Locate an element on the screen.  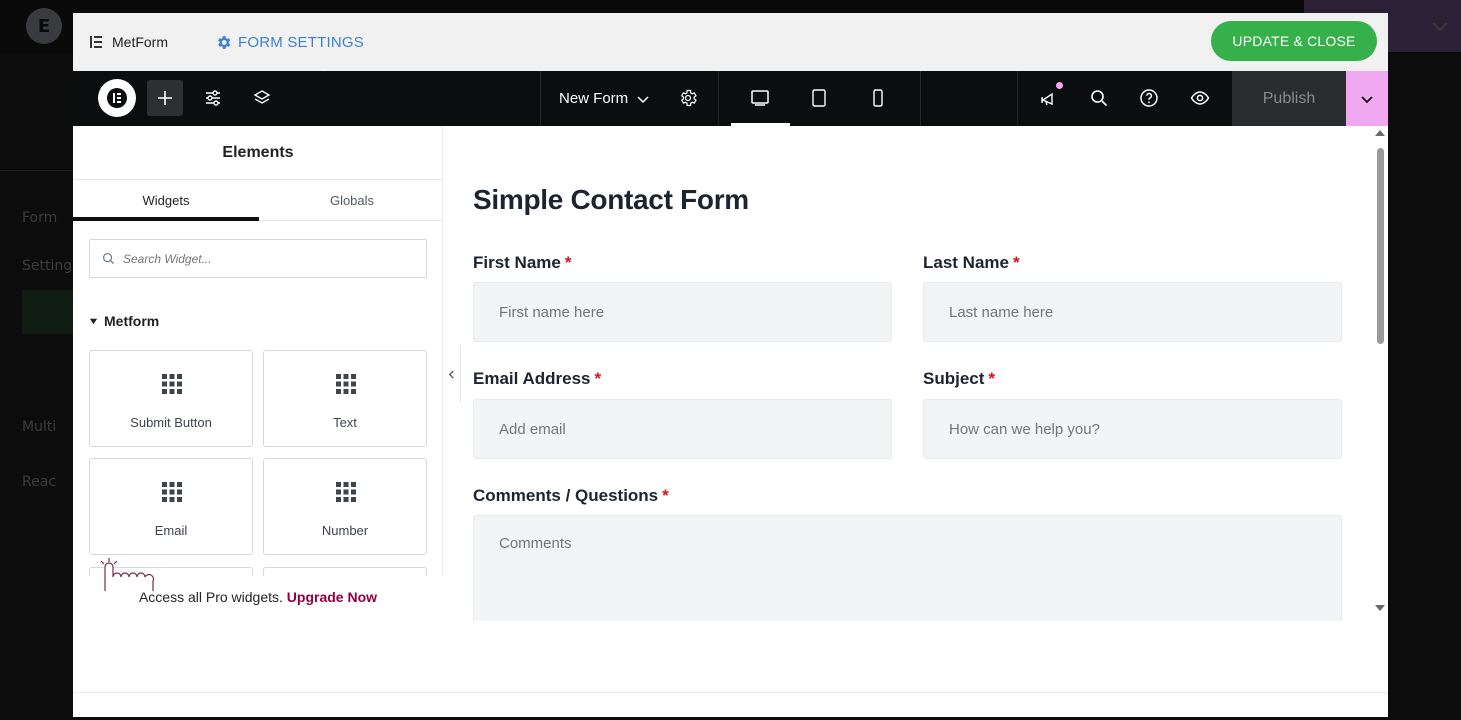
field-label-text: Email Address is located at coordinates (532, 378).